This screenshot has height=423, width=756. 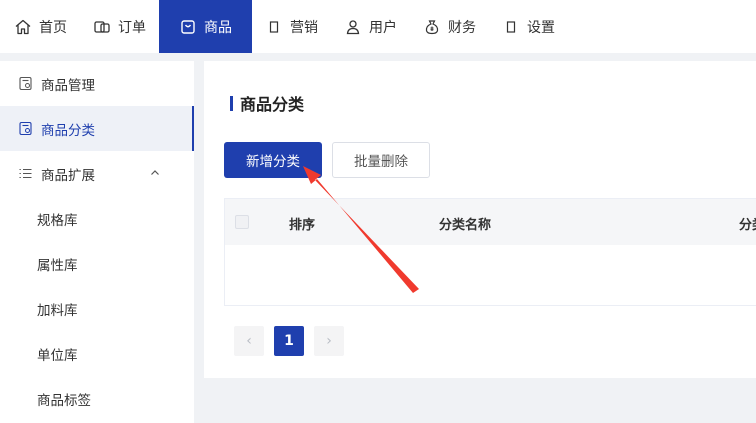 I want to click on nav-item-marketing: 营销, so click(x=291, y=26).